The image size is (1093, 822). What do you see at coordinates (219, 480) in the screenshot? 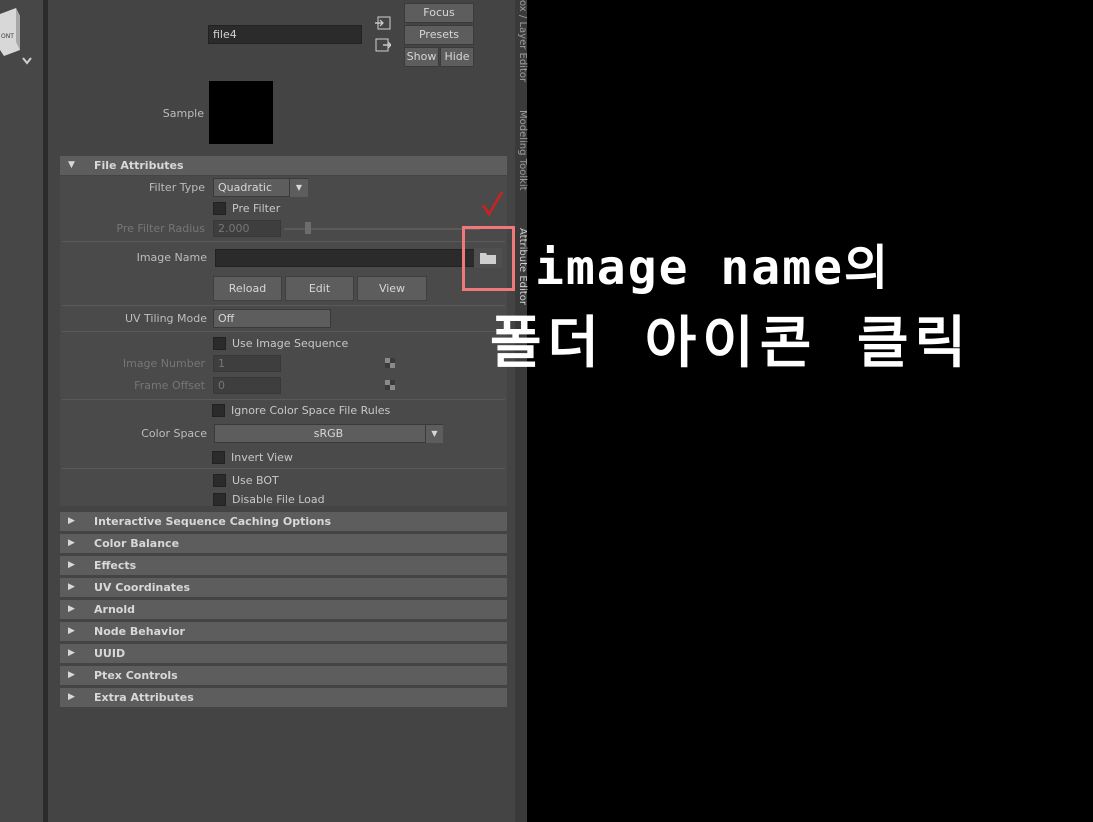
I see `use-bot-checkbox` at bounding box center [219, 480].